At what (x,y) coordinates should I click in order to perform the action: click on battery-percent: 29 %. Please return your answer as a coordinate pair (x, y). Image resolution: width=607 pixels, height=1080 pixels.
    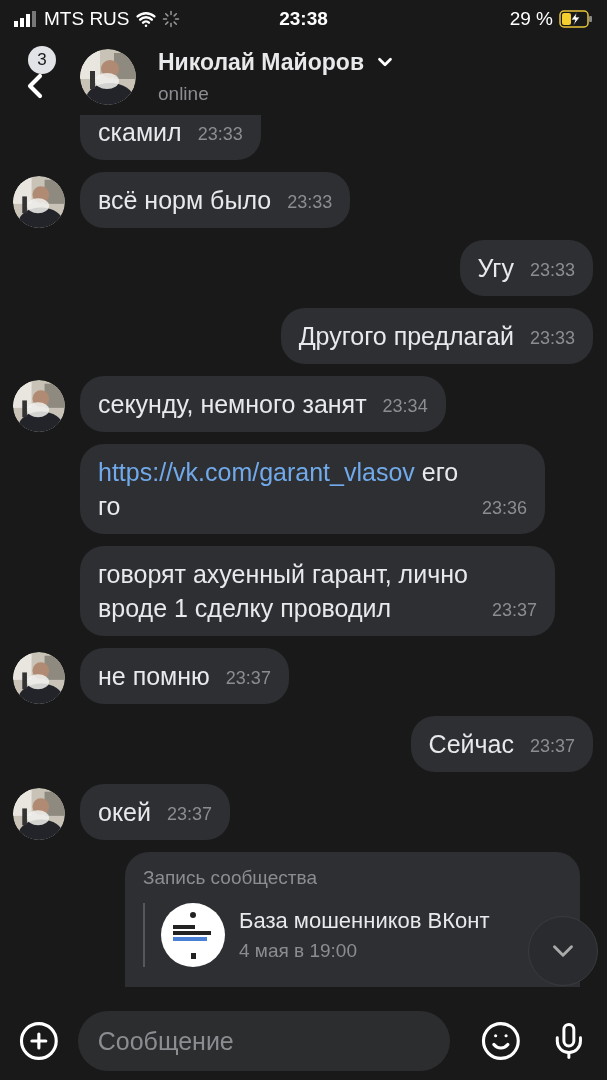
    Looking at the image, I should click on (531, 18).